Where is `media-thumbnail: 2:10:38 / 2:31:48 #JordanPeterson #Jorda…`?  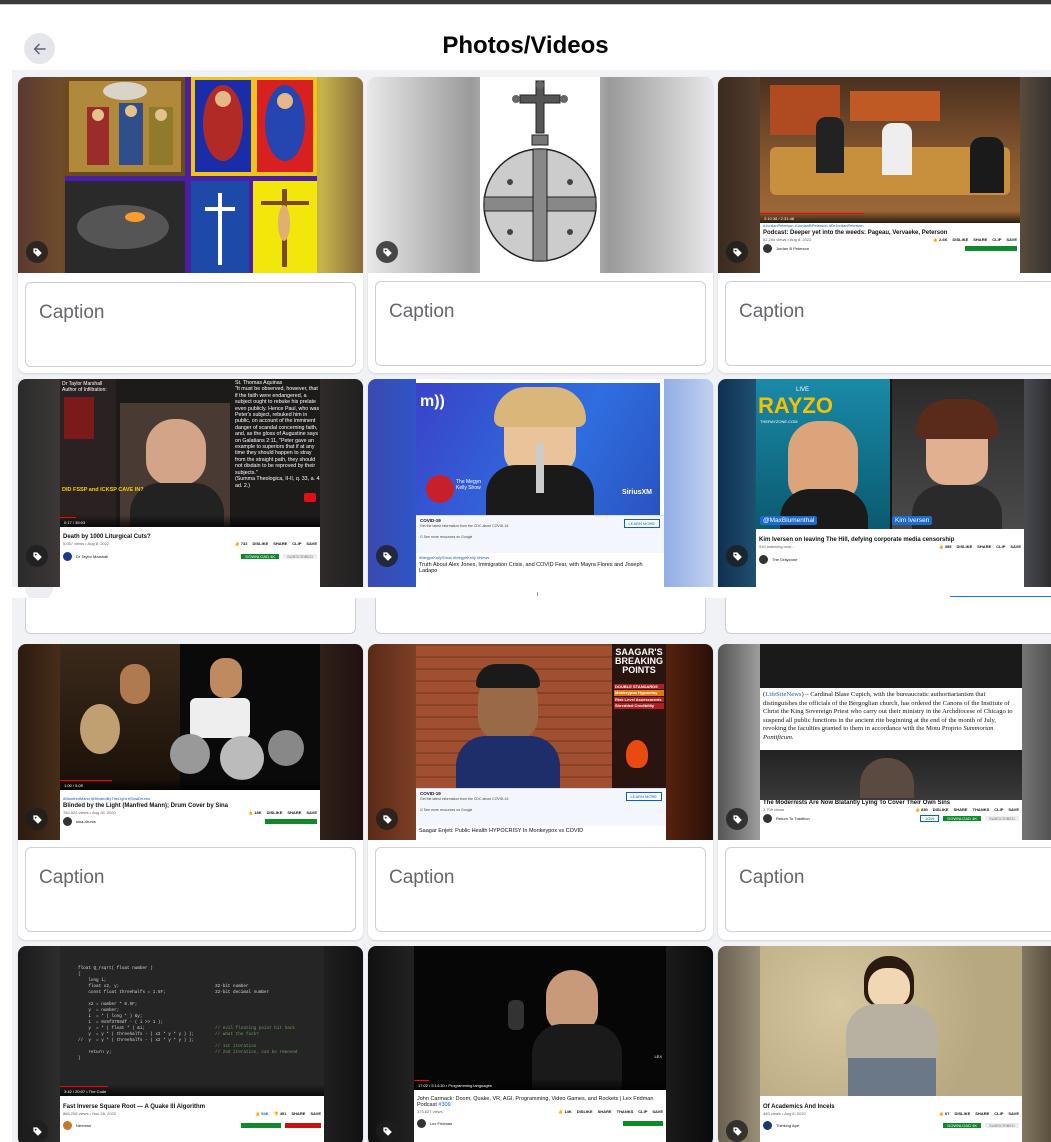
media-thumbnail: 2:10:38 / 2:31:48 #JordanPeterson #Jorda… is located at coordinates (884, 175).